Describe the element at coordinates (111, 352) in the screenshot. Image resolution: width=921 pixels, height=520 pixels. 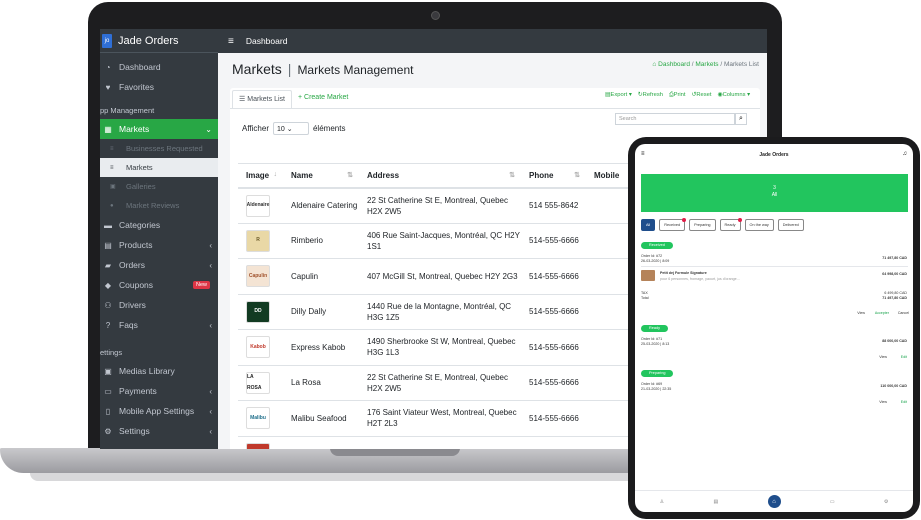
I see `section-header-settings: ettings` at that location.